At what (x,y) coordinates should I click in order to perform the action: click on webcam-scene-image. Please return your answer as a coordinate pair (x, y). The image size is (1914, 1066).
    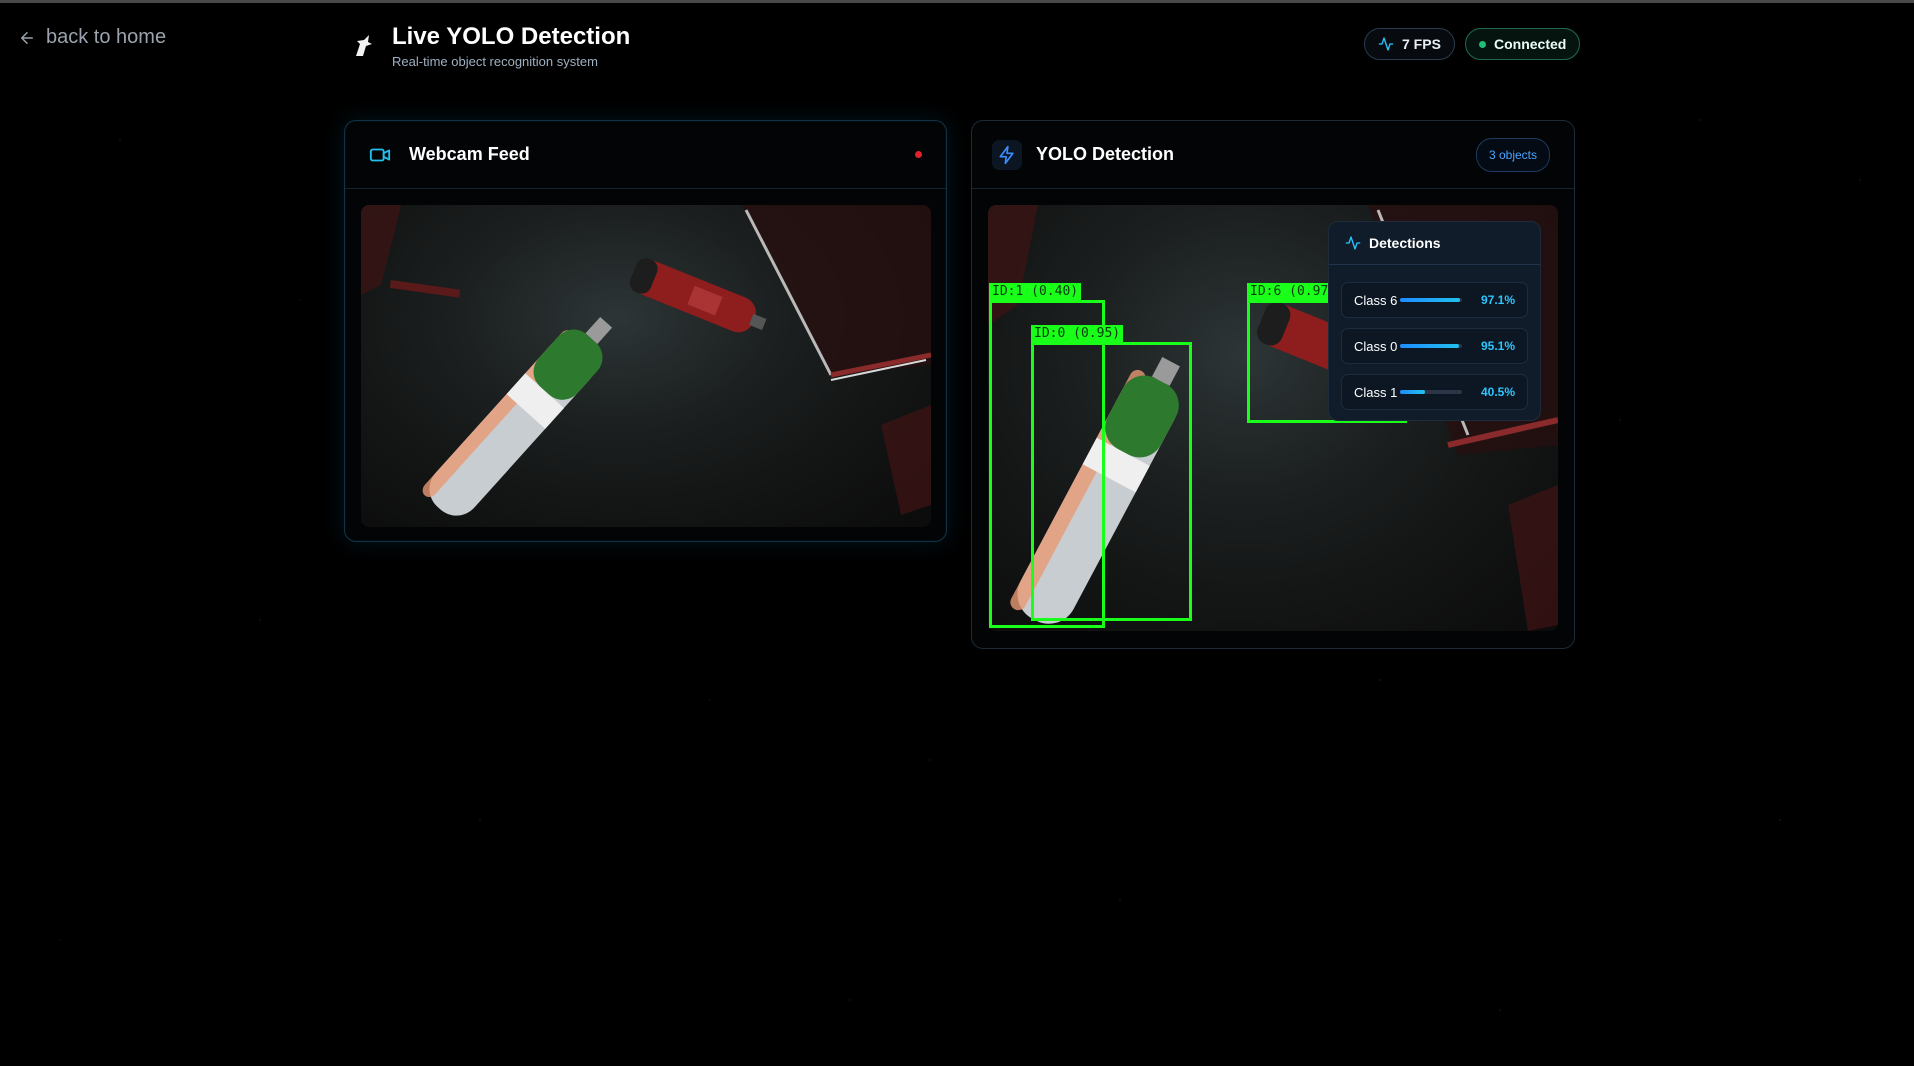
    Looking at the image, I should click on (646, 360).